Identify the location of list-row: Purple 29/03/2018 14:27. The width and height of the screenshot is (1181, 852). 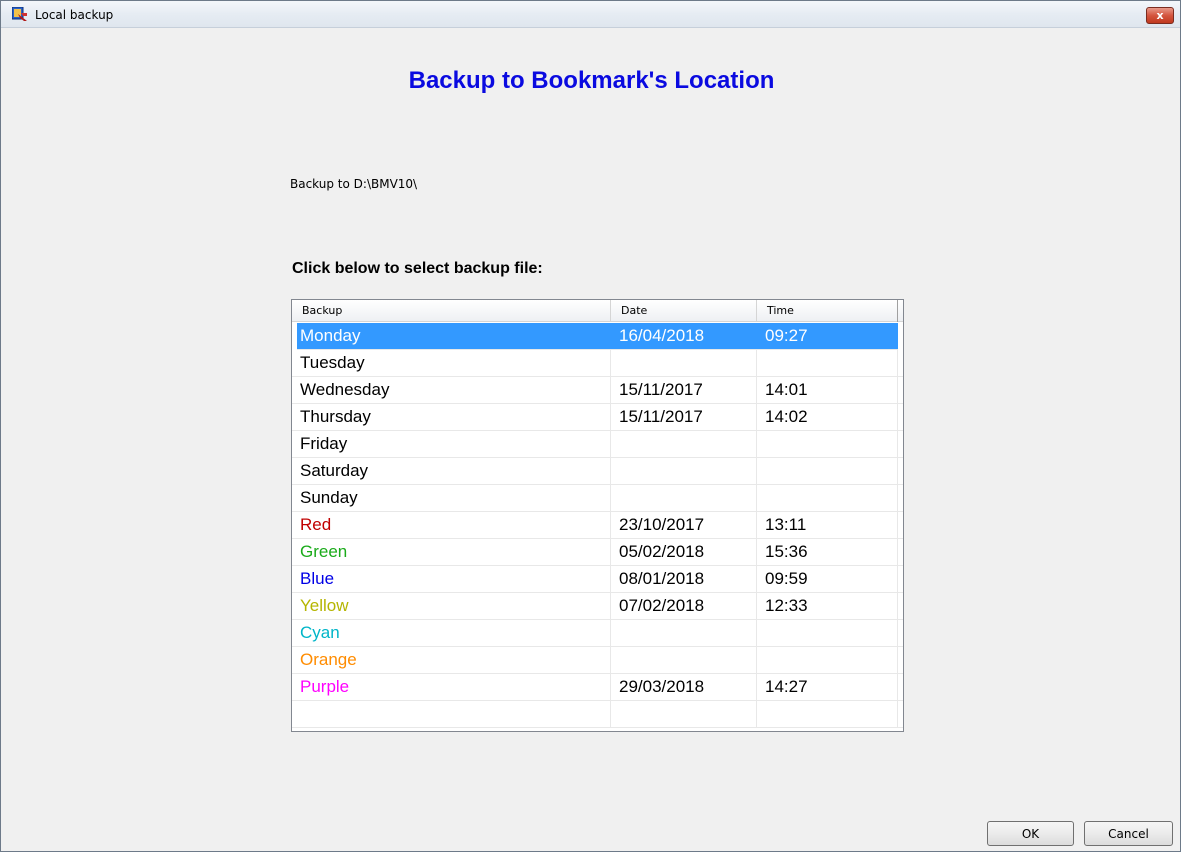
(597, 687).